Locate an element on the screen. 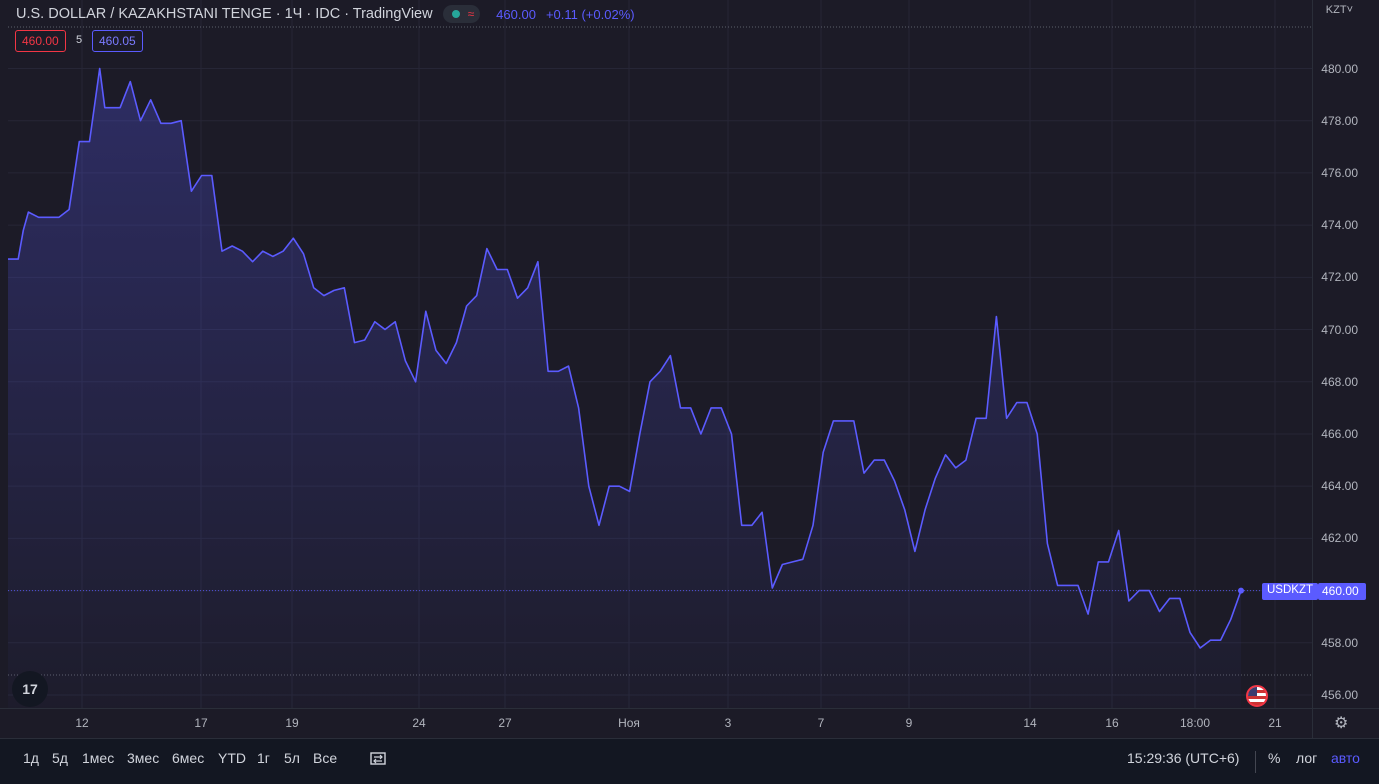 This screenshot has width=1379, height=784. time-tick-label: Ноя is located at coordinates (629, 723).